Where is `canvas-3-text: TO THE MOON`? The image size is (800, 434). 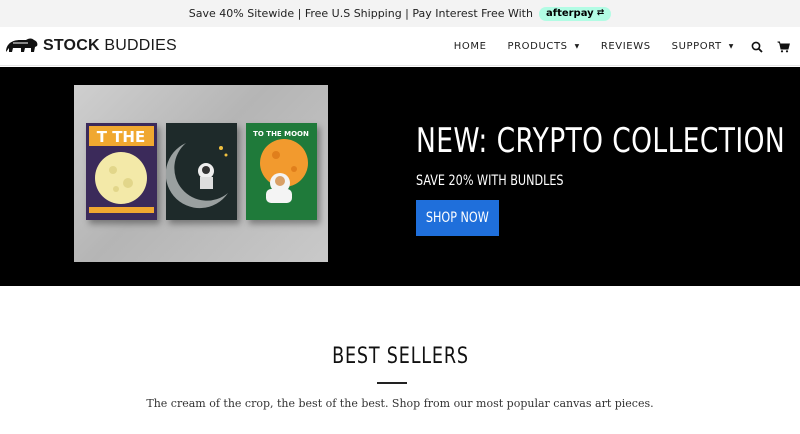
canvas-3-text: TO THE MOON is located at coordinates (281, 134).